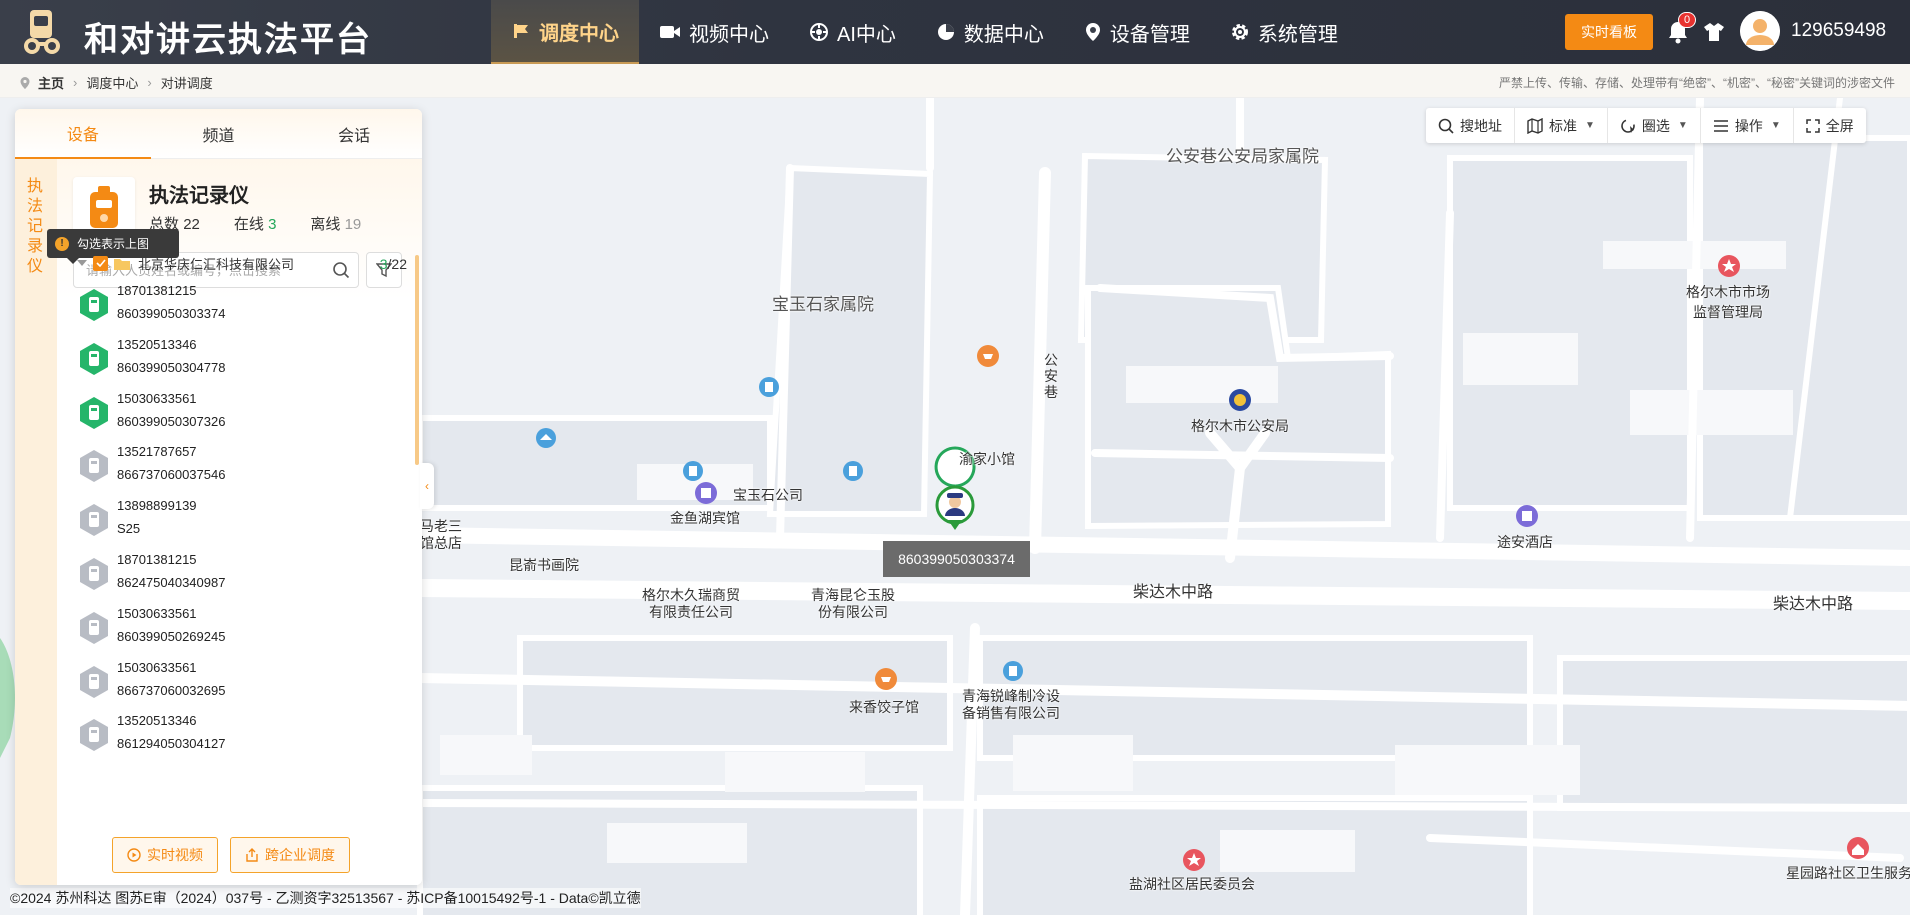 This screenshot has height=915, width=1910. Describe the element at coordinates (987, 459) in the screenshot. I see `map-label: 渝家小馆` at that location.